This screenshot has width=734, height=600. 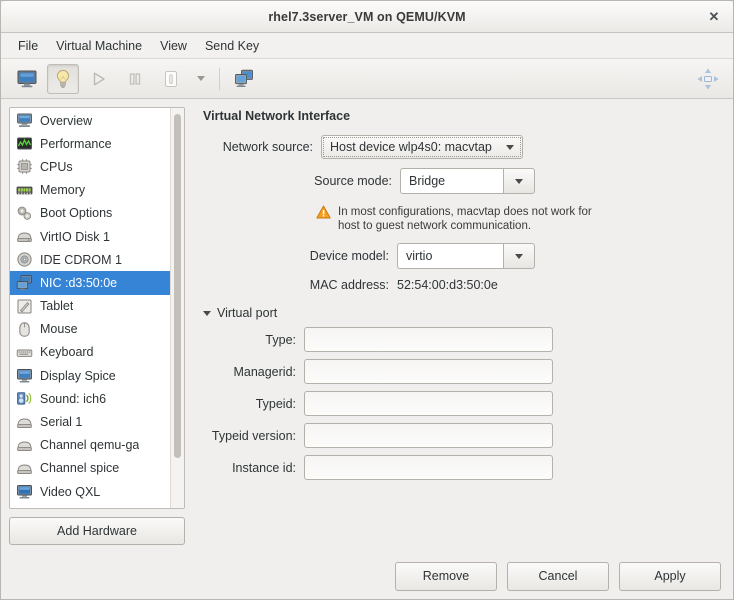 What do you see at coordinates (63, 78) in the screenshot?
I see `details-lightbulb-icon` at bounding box center [63, 78].